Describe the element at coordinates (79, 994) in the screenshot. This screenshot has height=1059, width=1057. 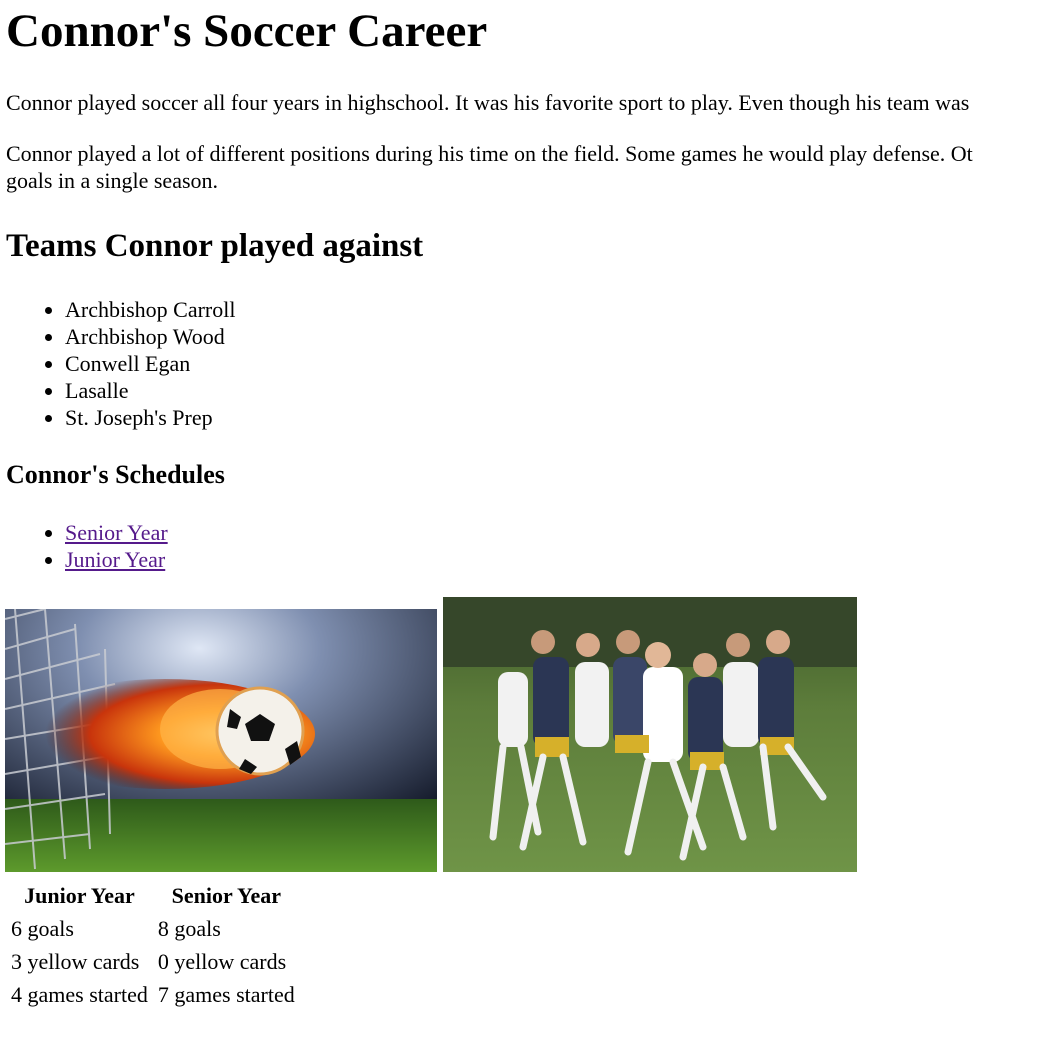
I see `stats-cell: 4 games started` at that location.